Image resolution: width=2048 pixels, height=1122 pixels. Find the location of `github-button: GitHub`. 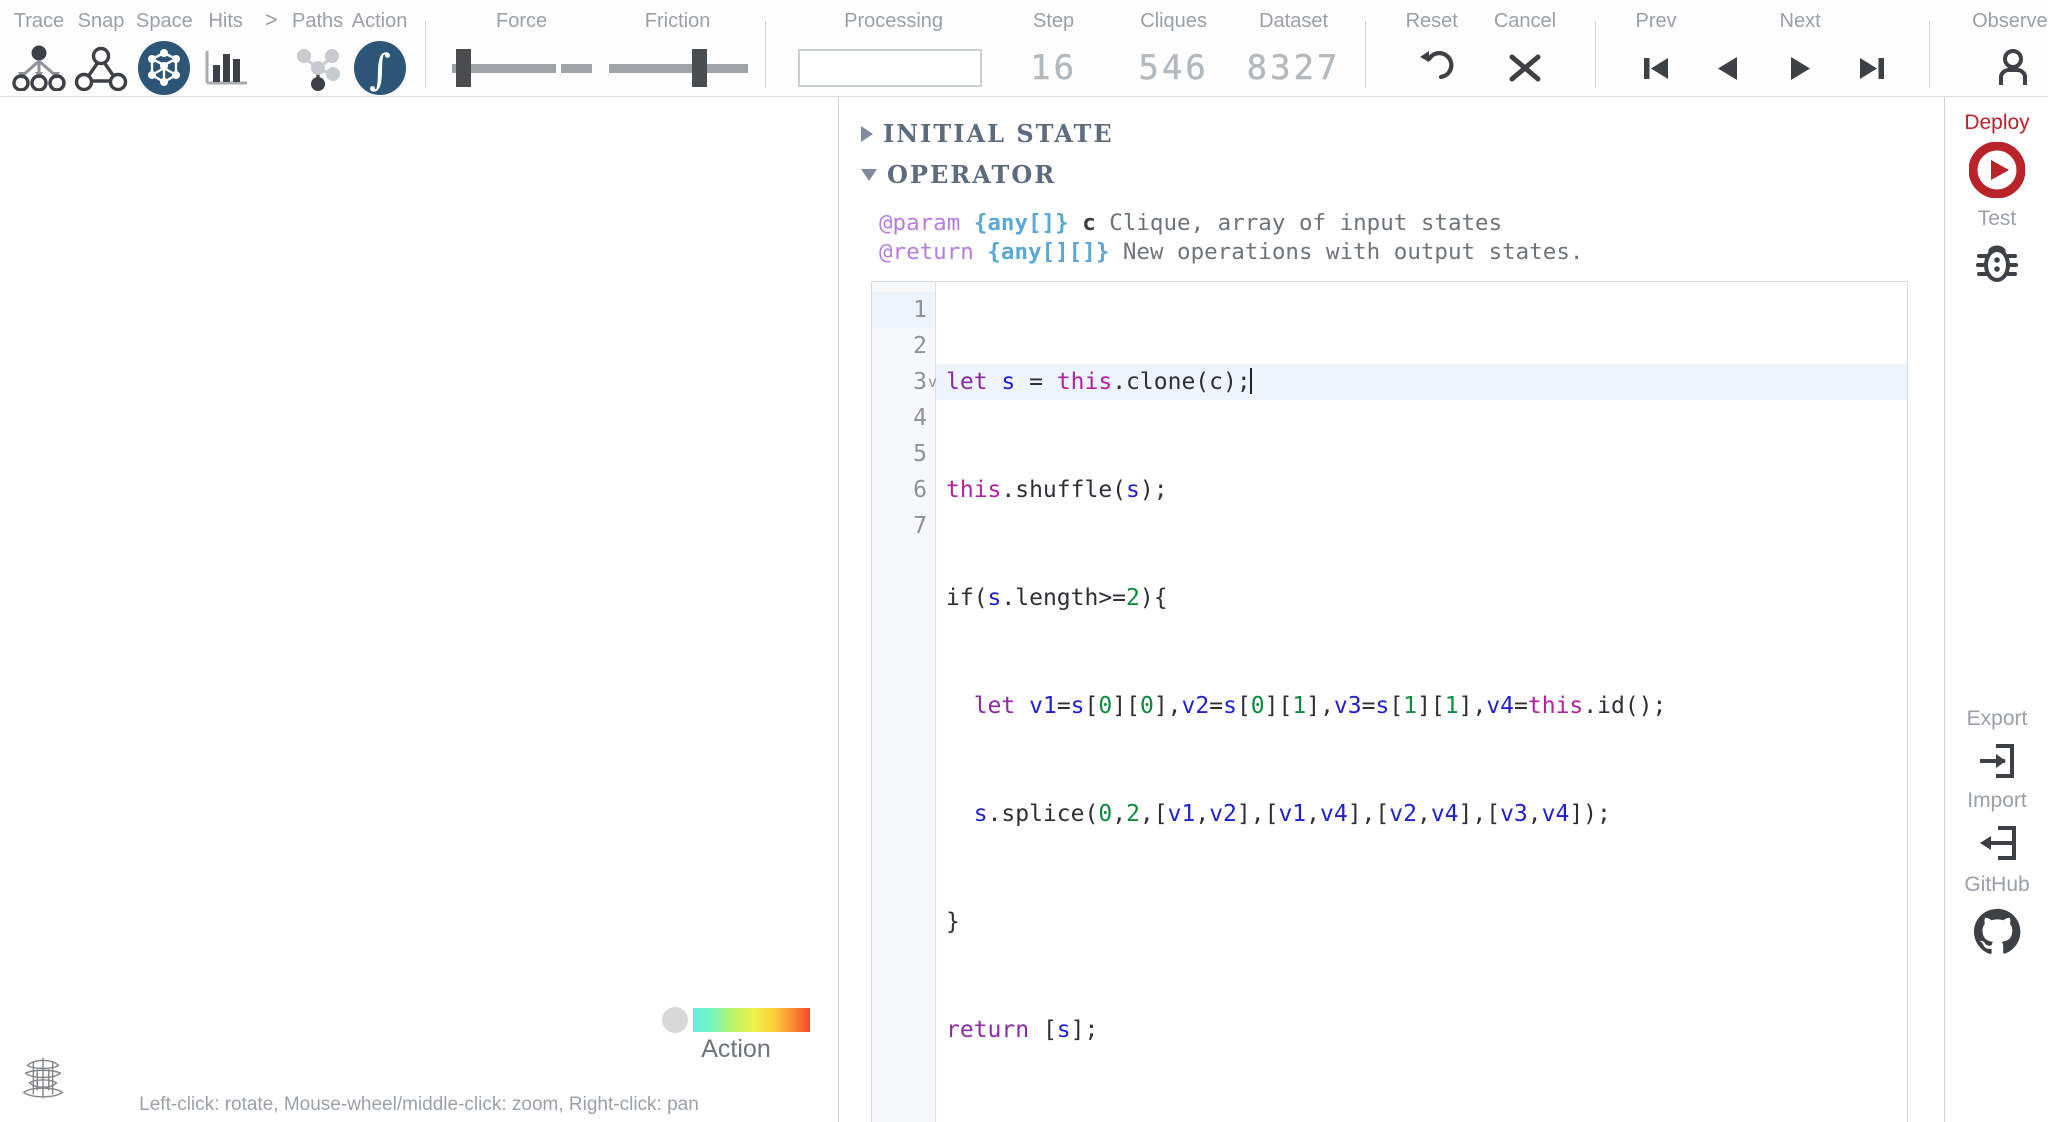

github-button: GitHub is located at coordinates (1996, 915).